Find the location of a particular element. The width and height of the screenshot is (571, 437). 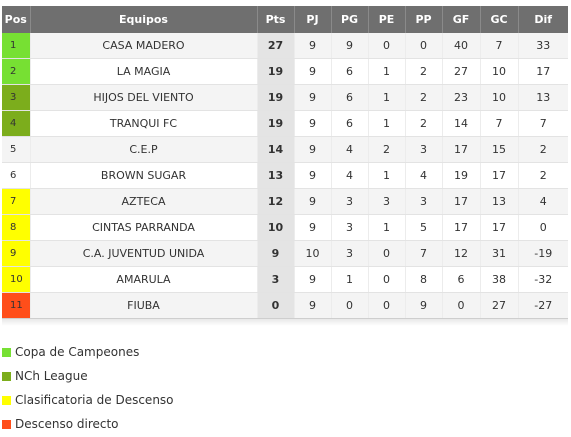

column-header-goals-for: GF is located at coordinates (461, 19).